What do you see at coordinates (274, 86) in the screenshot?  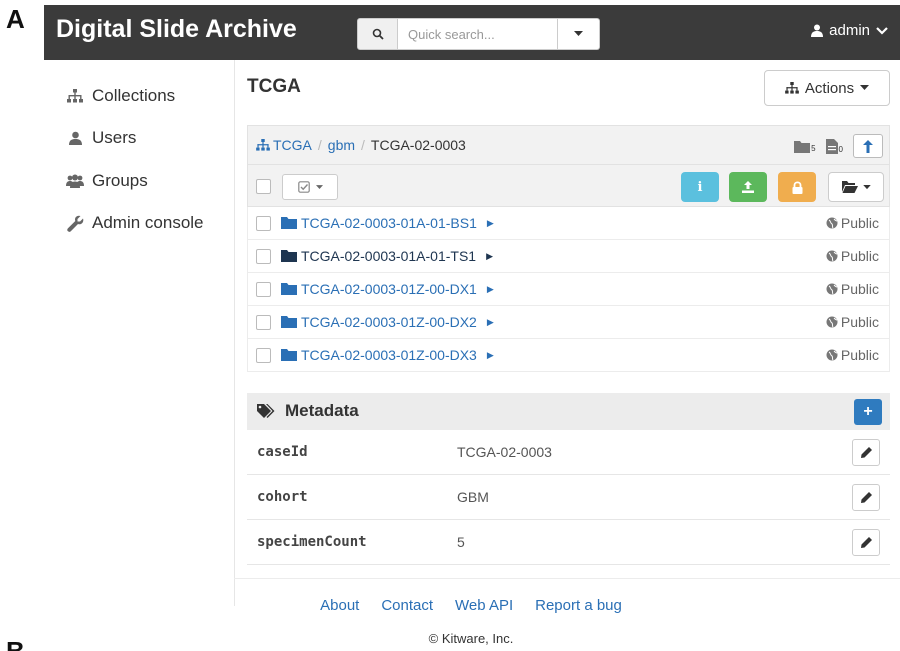 I see `page-title: TCGA` at bounding box center [274, 86].